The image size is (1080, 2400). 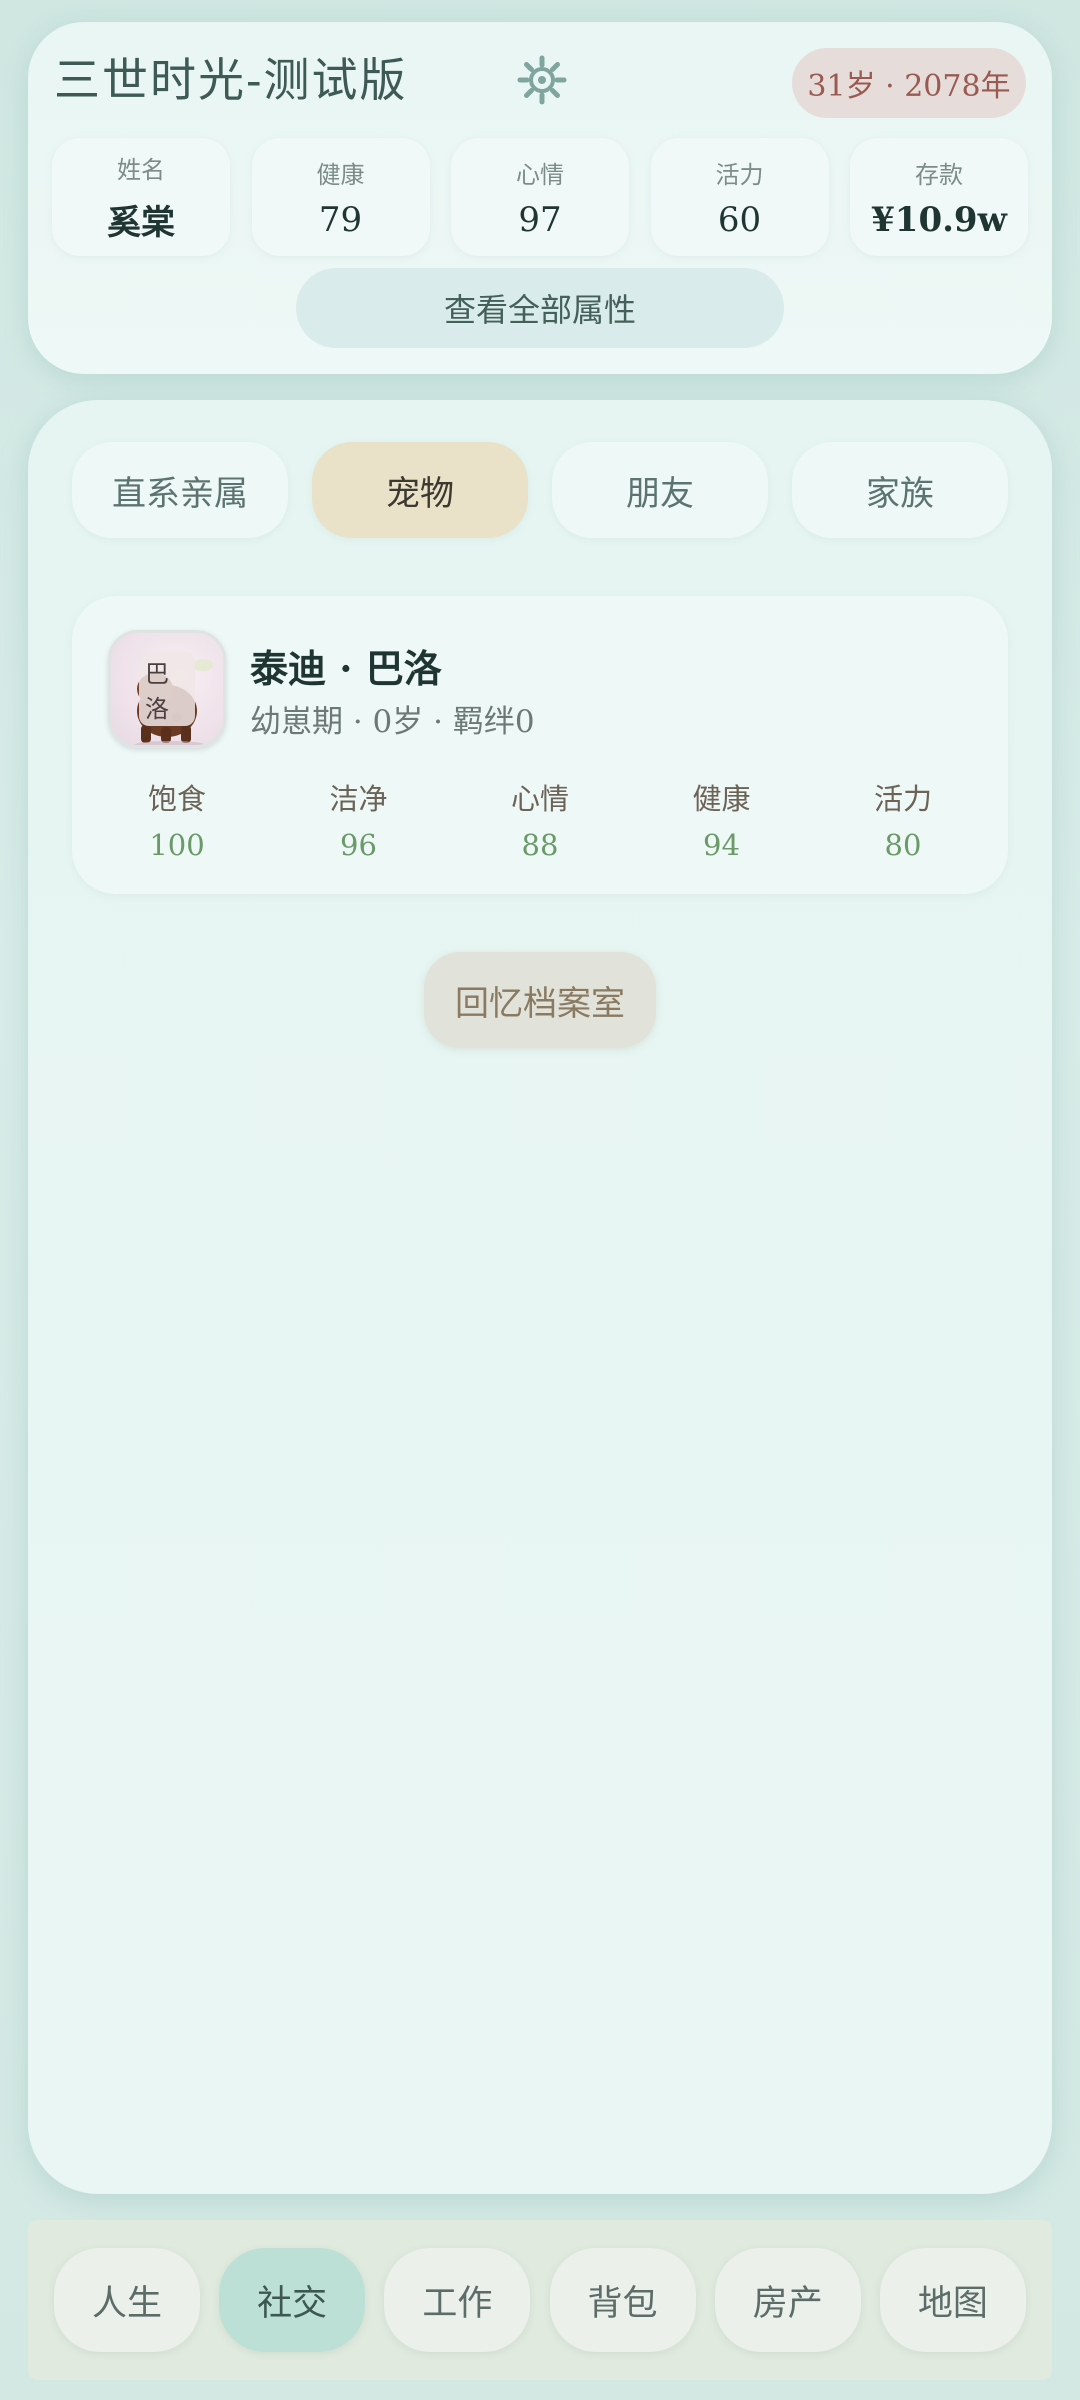 What do you see at coordinates (340, 219) in the screenshot?
I see `stat-value: 79` at bounding box center [340, 219].